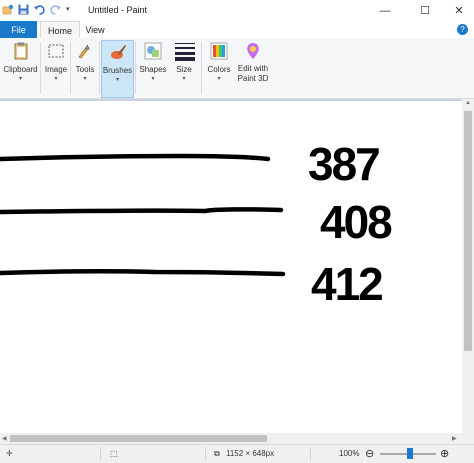  Describe the element at coordinates (55, 9) in the screenshot. I see `redo-icon` at that location.